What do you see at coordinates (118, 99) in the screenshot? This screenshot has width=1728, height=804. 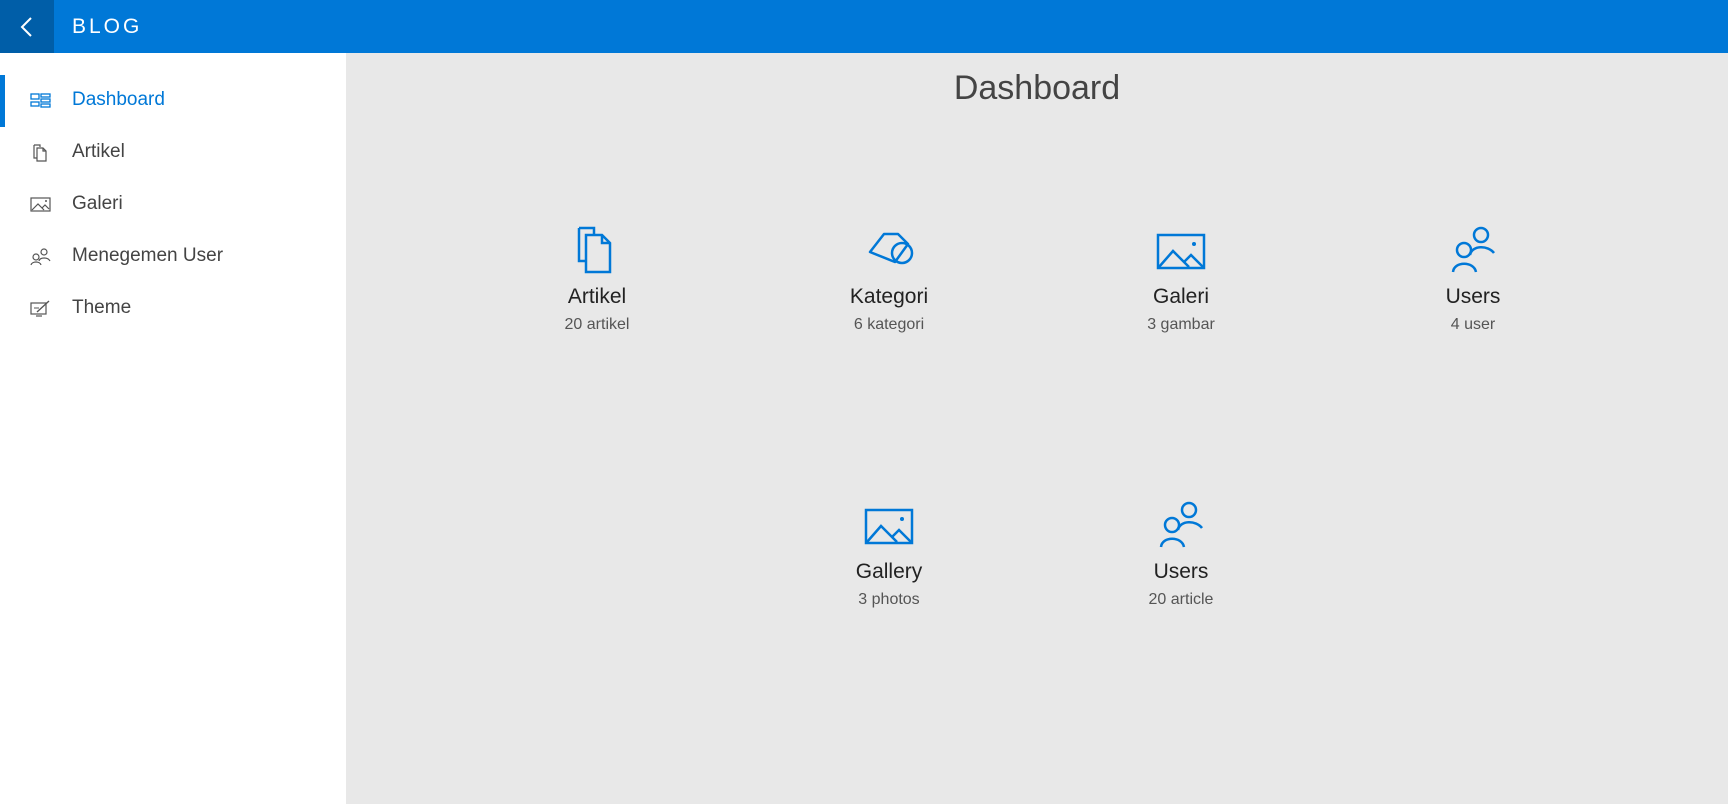 I see `sidebar-item-label: Dashboard` at bounding box center [118, 99].